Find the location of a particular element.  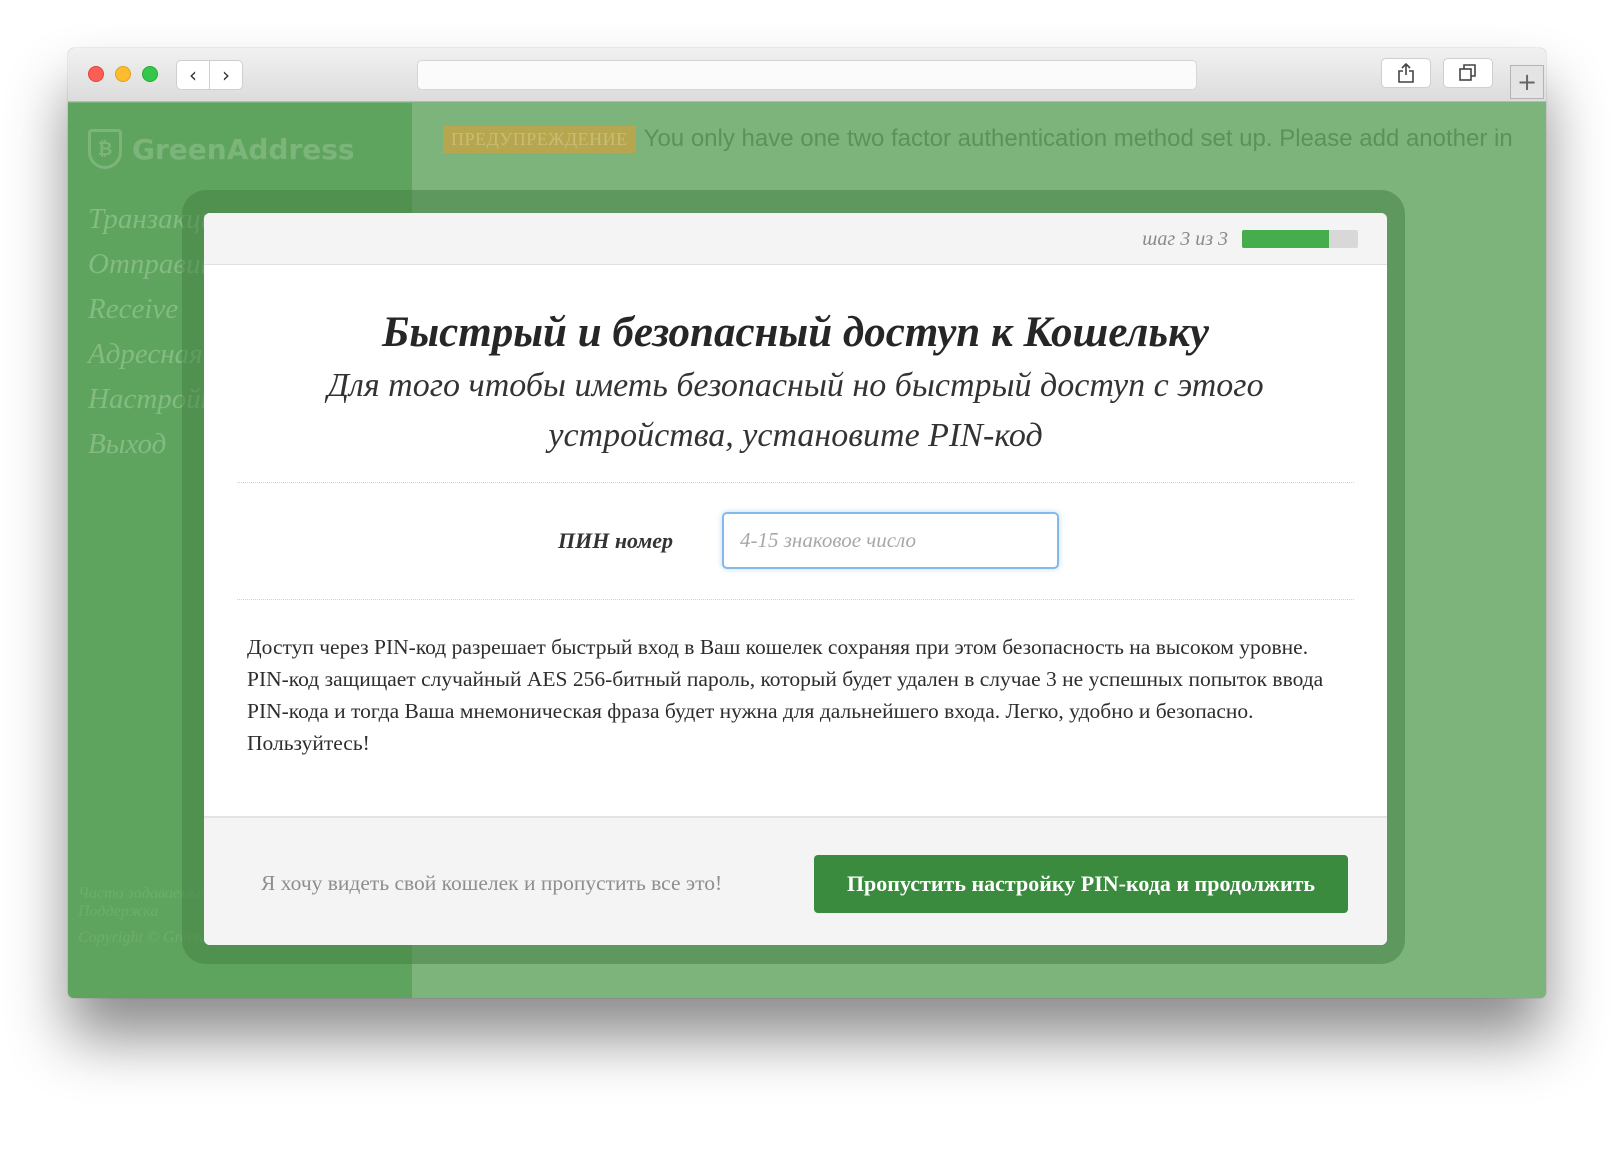

chevron-right-icon: › is located at coordinates (226, 75).